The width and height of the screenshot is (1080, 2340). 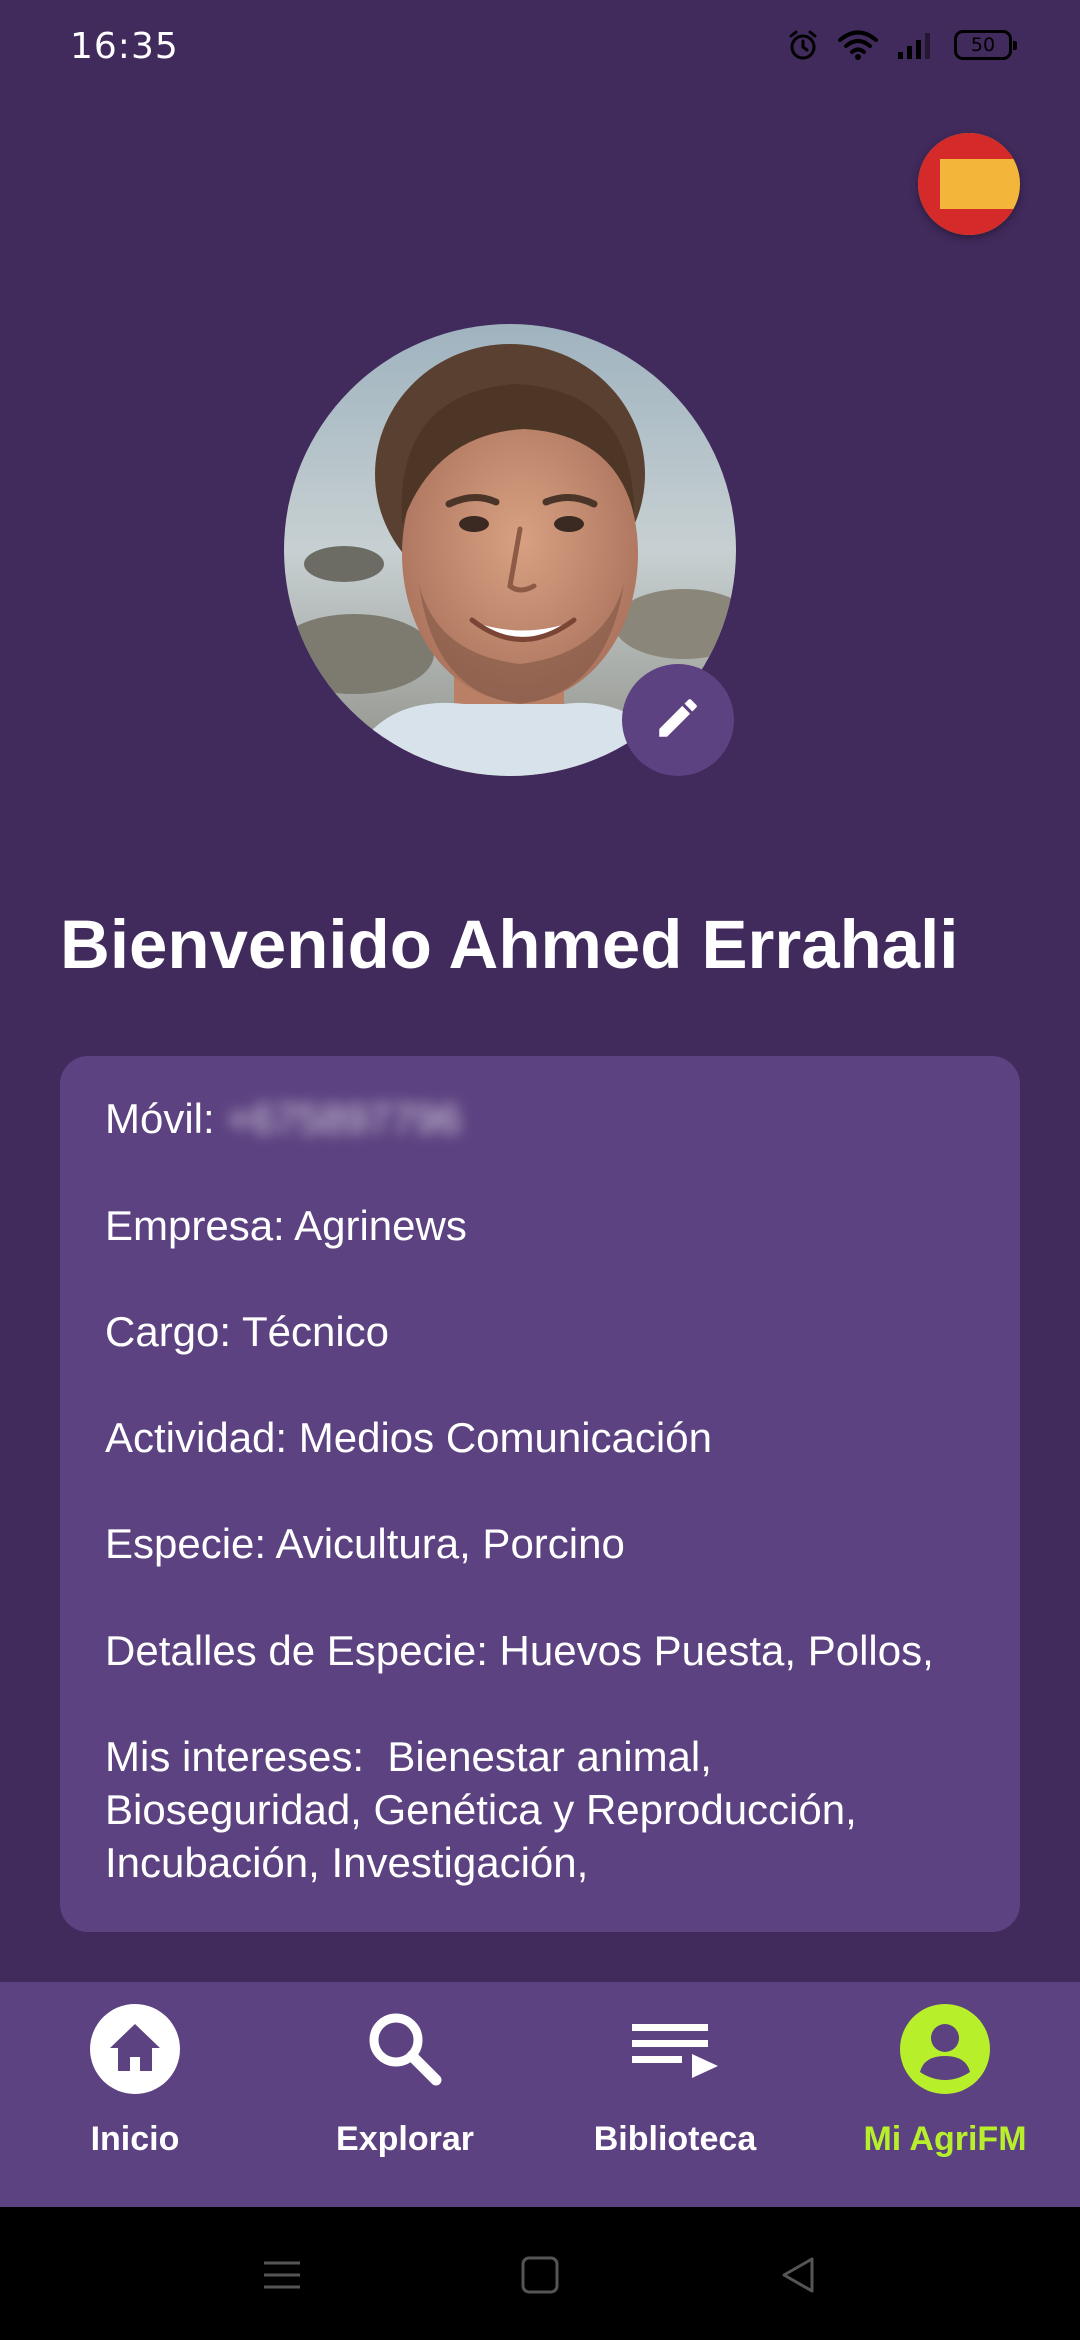 What do you see at coordinates (405, 2049) in the screenshot?
I see `search-icon` at bounding box center [405, 2049].